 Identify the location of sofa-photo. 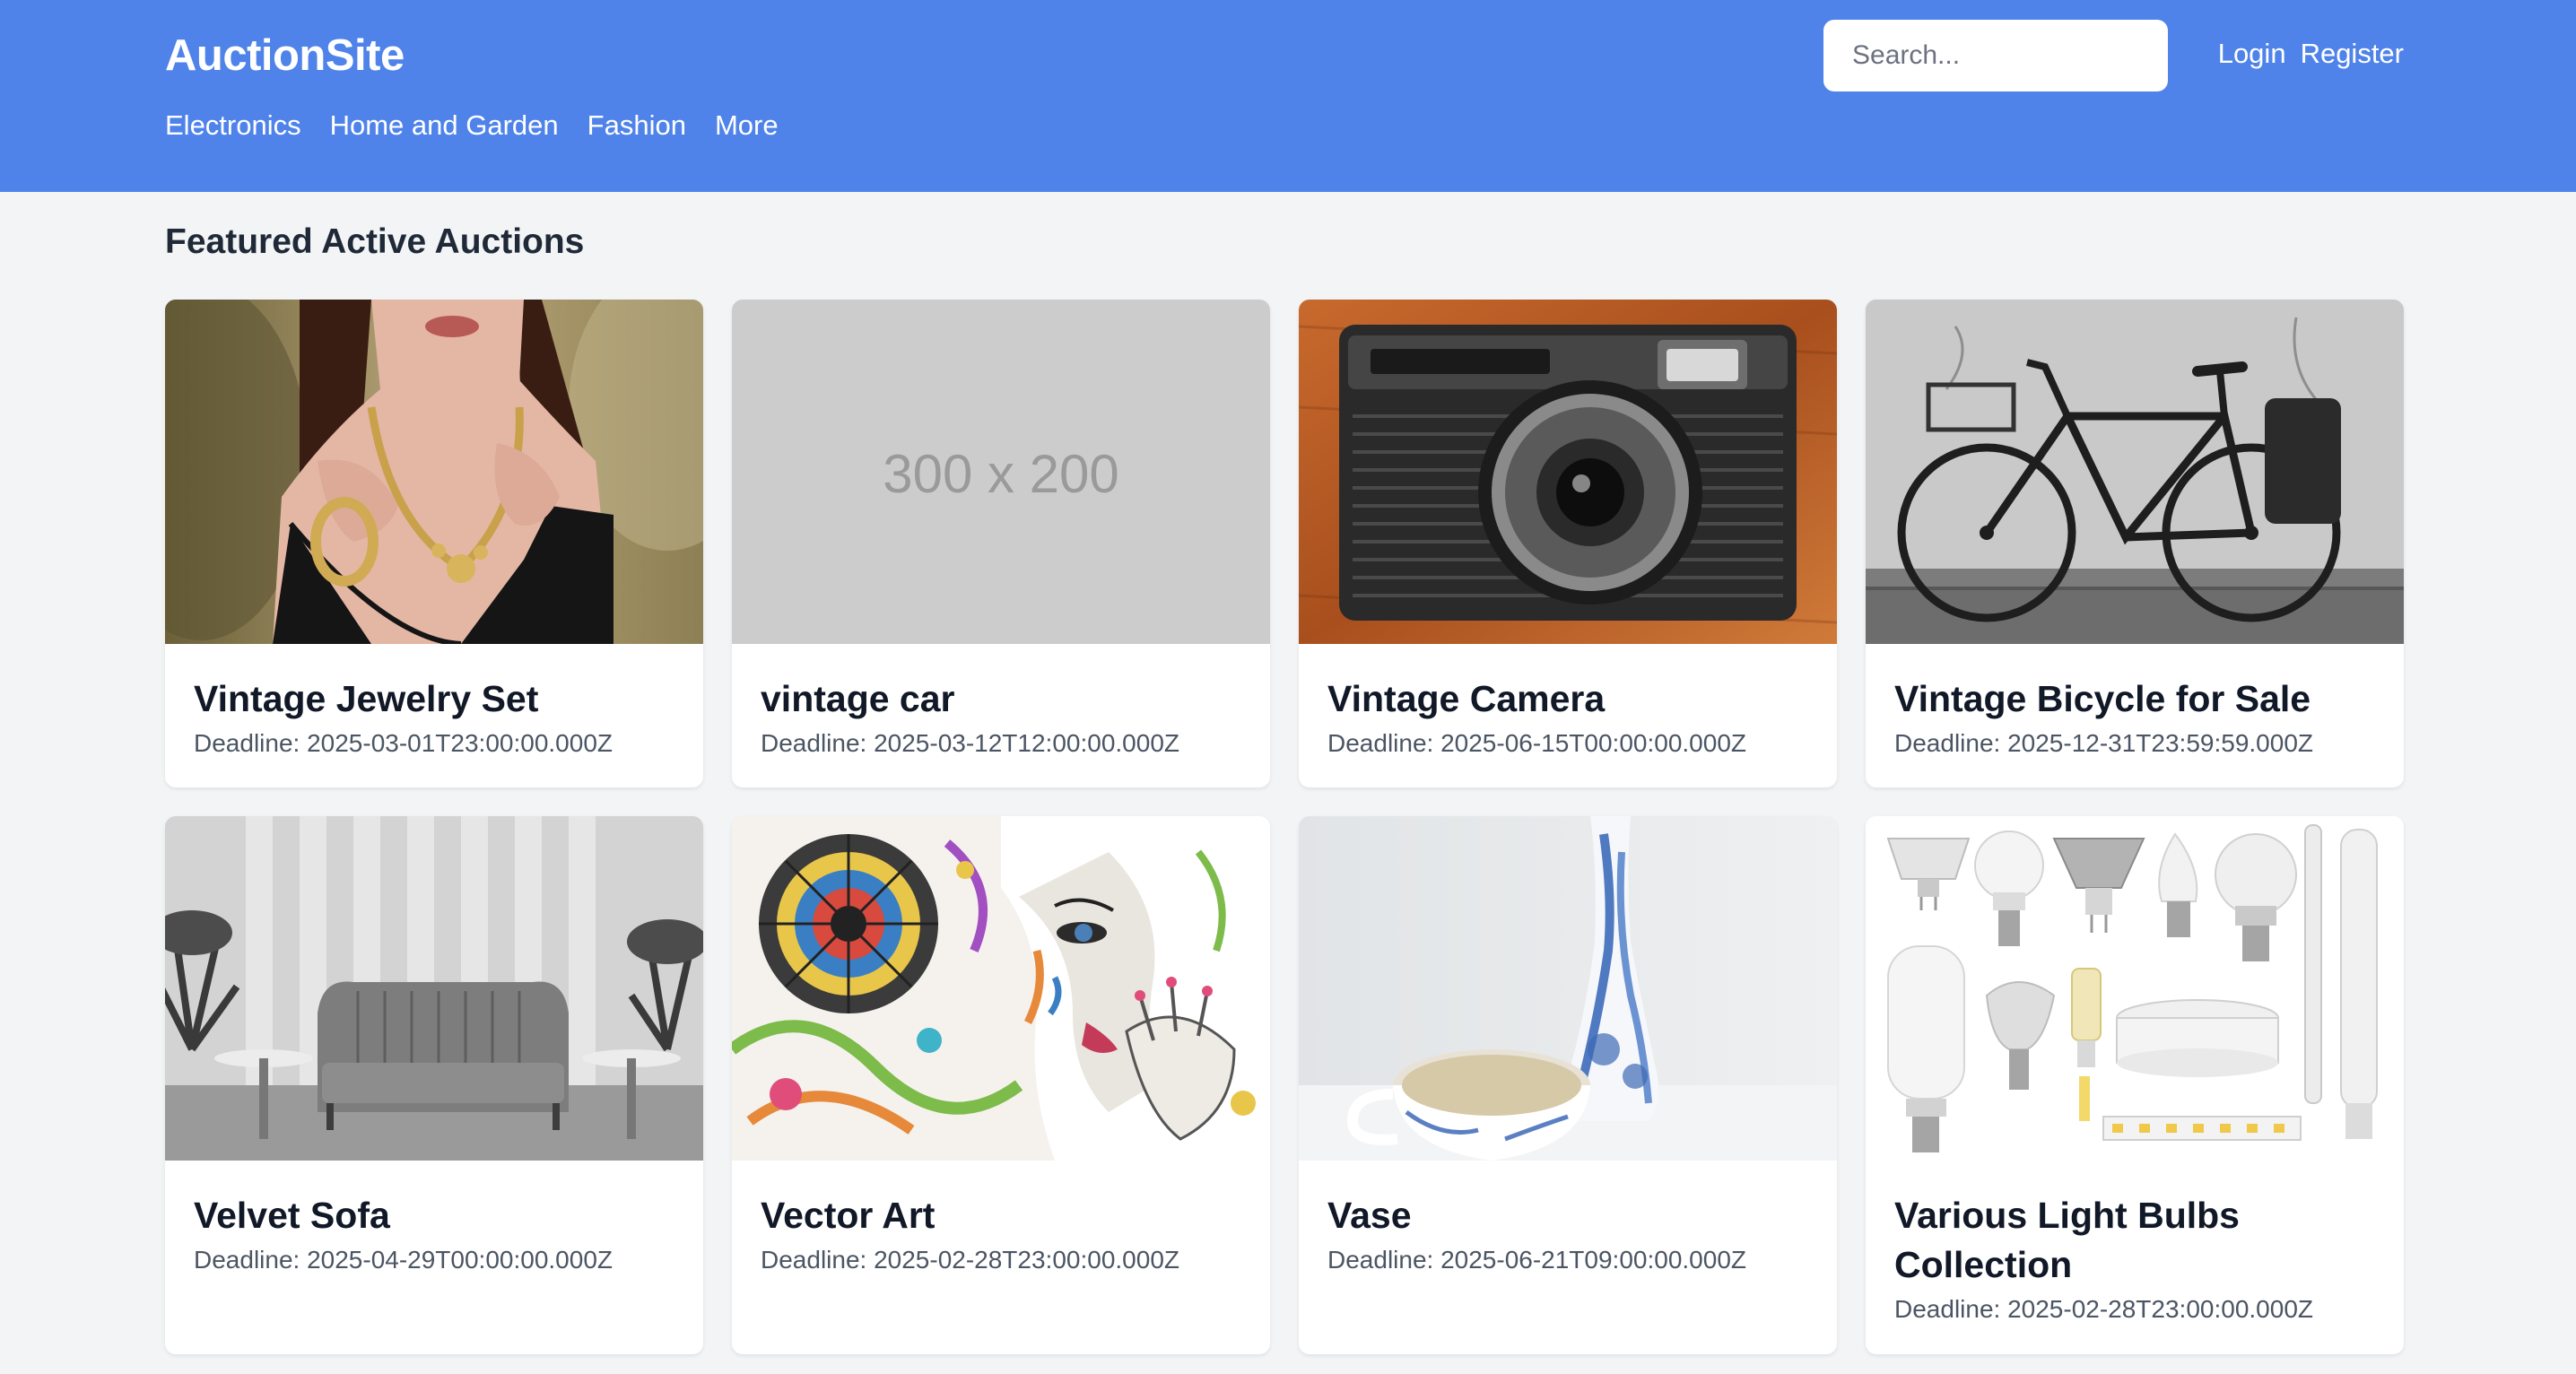
(434, 989).